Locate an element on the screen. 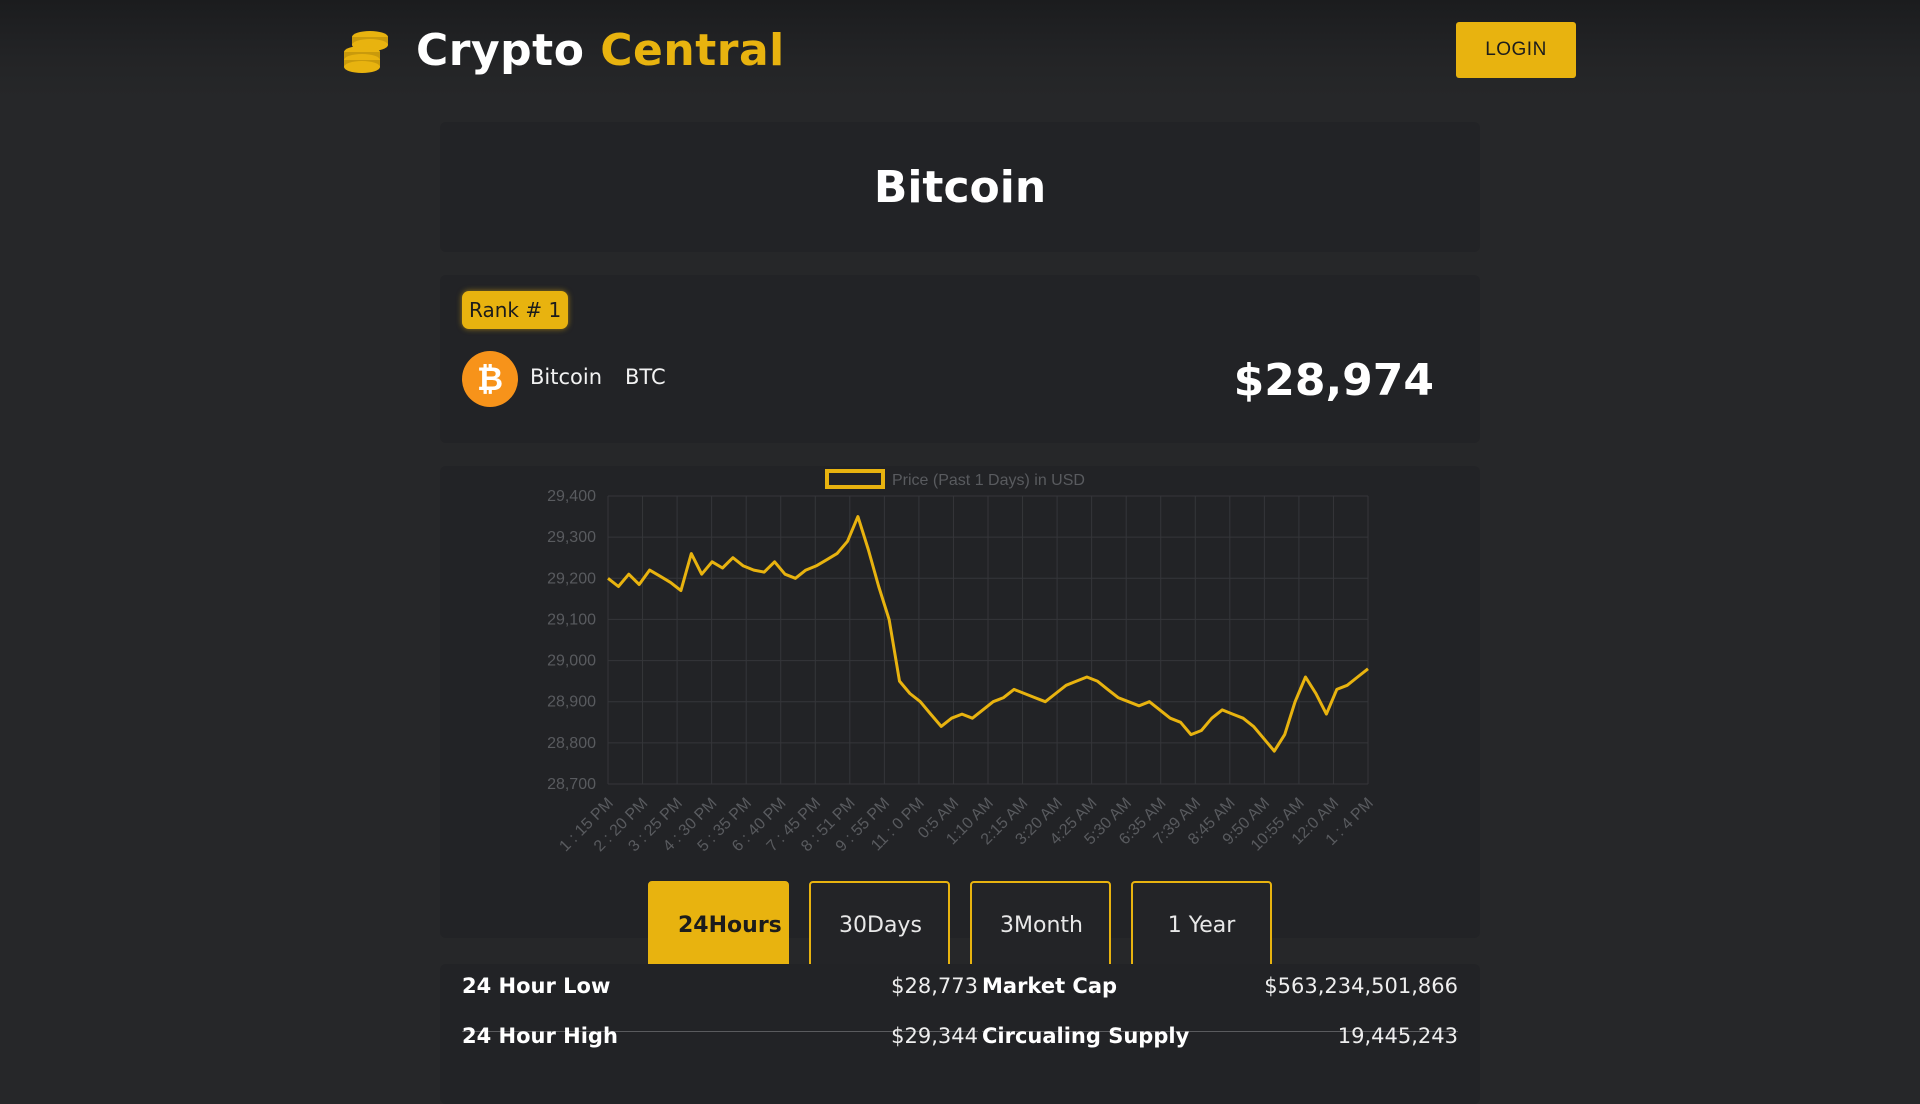 This screenshot has height=1104, width=1920. range-label: 24 is located at coordinates (693, 925).